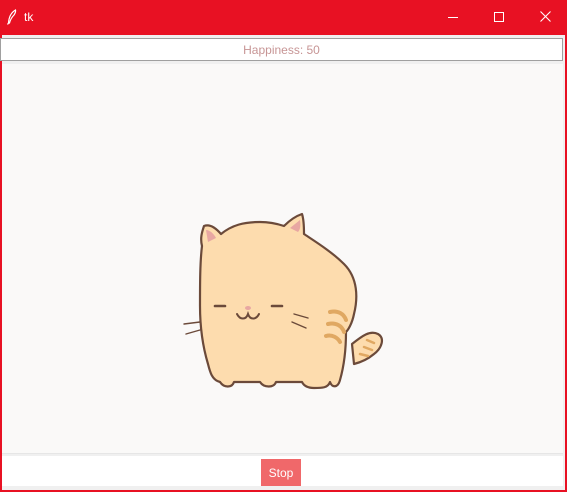 The width and height of the screenshot is (567, 492). I want to click on minimize-icon, so click(453, 18).